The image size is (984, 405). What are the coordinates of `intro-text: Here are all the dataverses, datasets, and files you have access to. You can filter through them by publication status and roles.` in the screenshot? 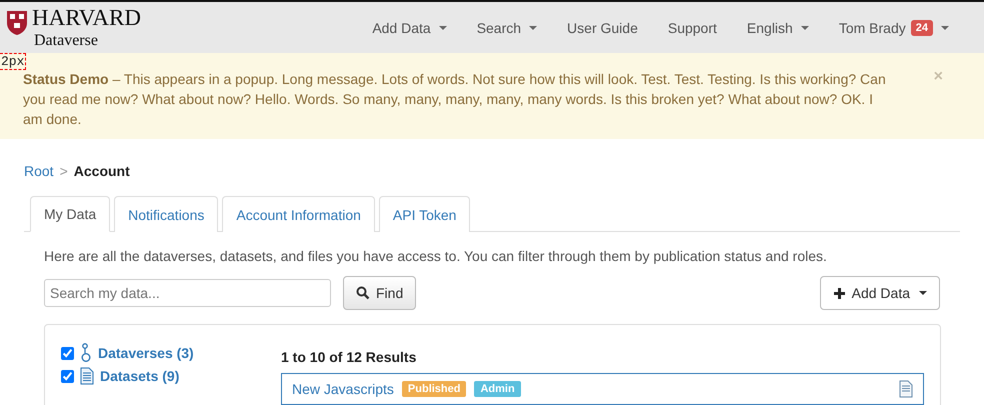 It's located at (436, 256).